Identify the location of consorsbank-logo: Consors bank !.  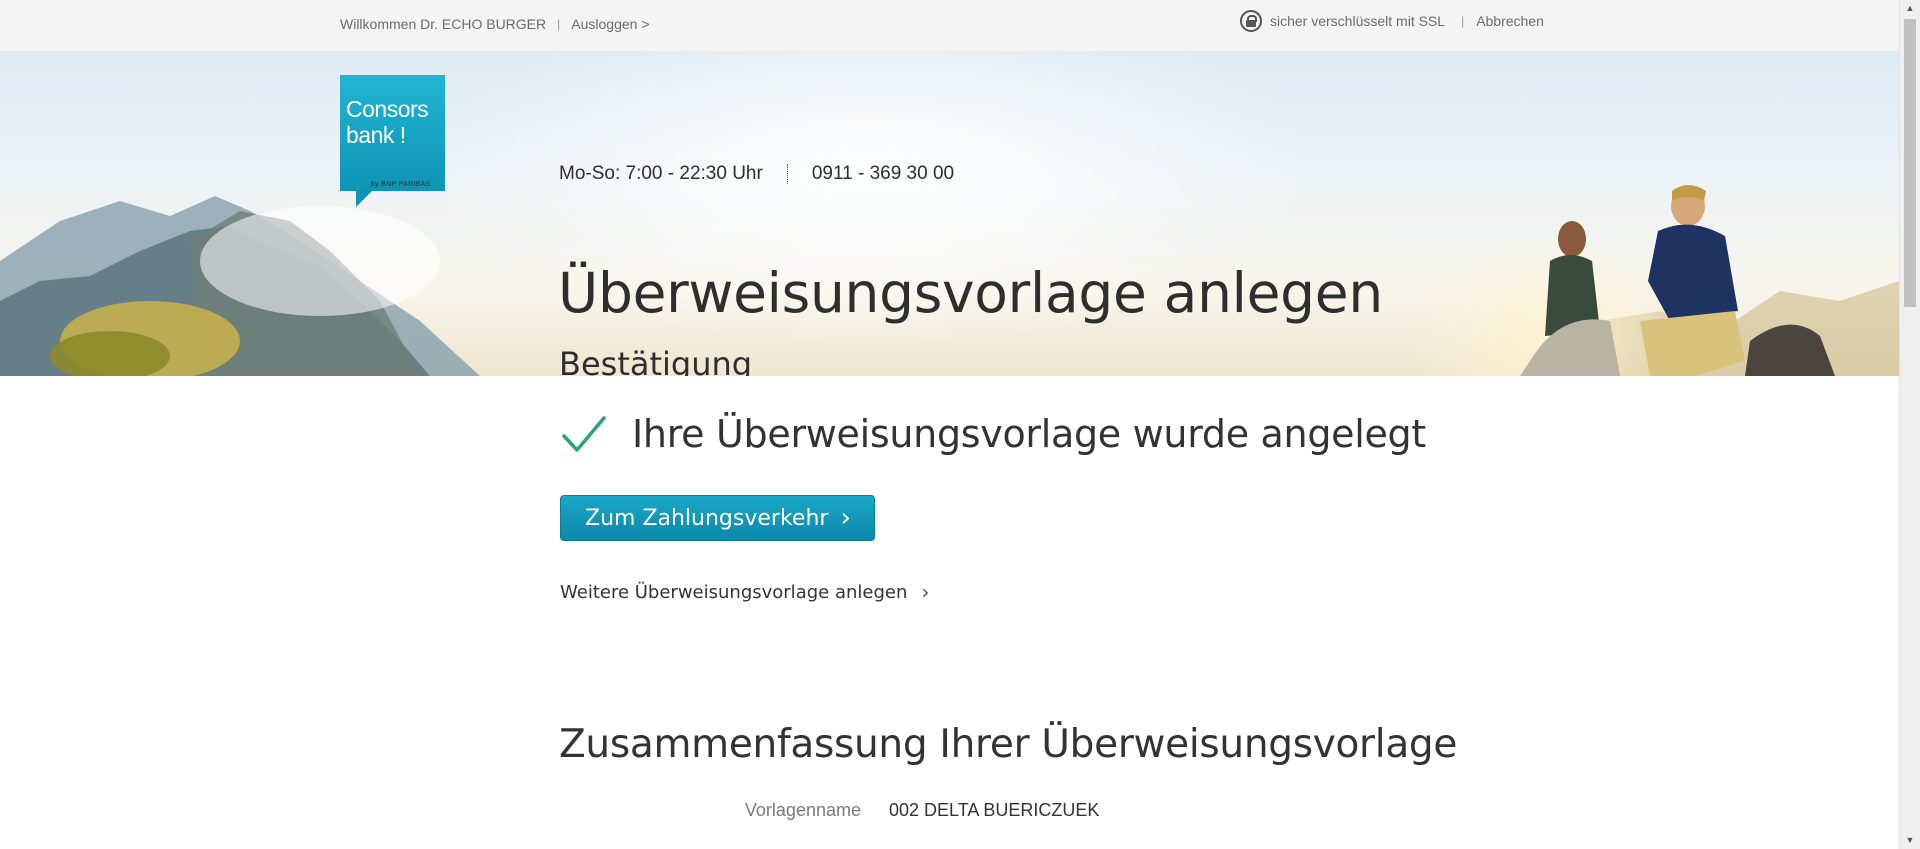
(392, 133).